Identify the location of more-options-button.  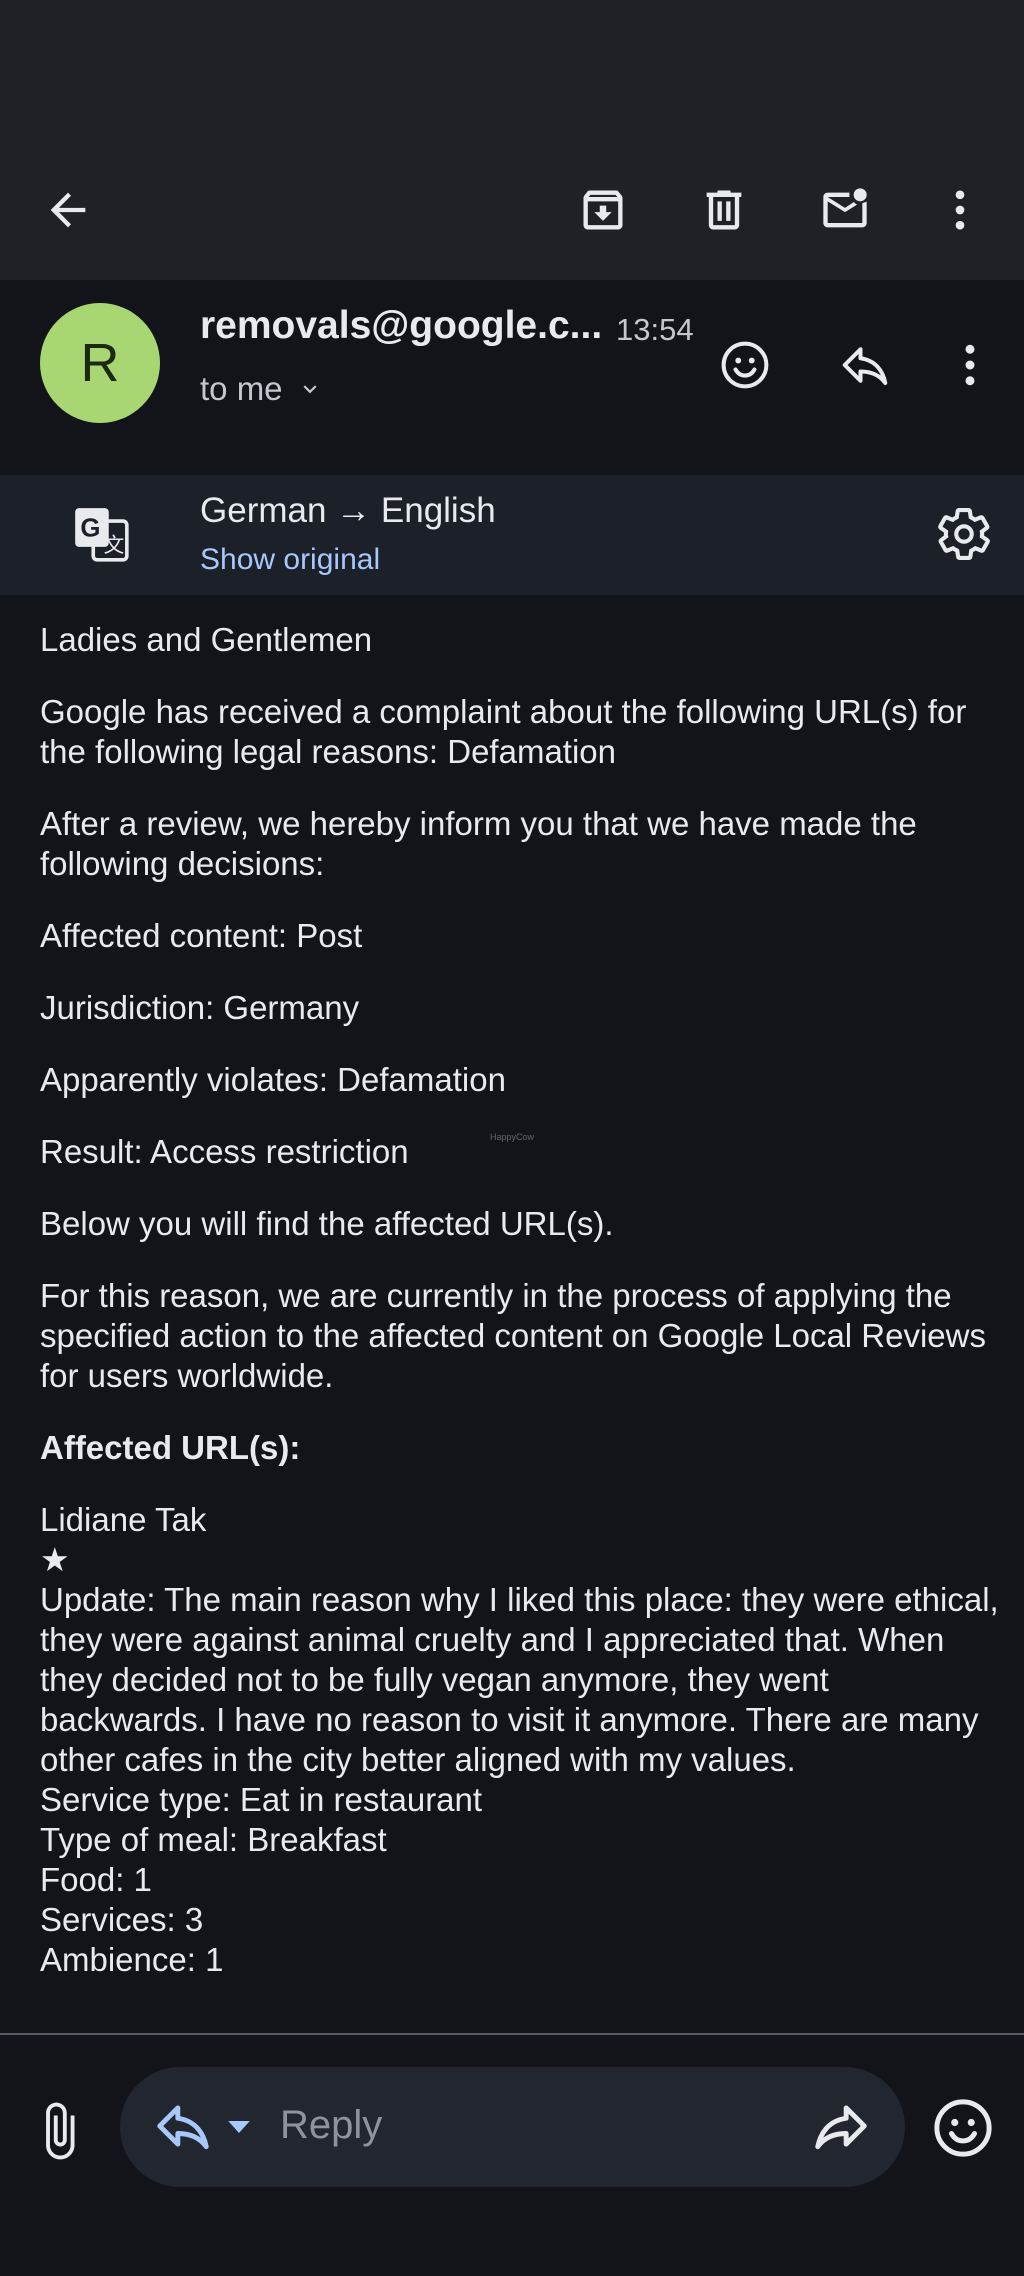
(960, 210).